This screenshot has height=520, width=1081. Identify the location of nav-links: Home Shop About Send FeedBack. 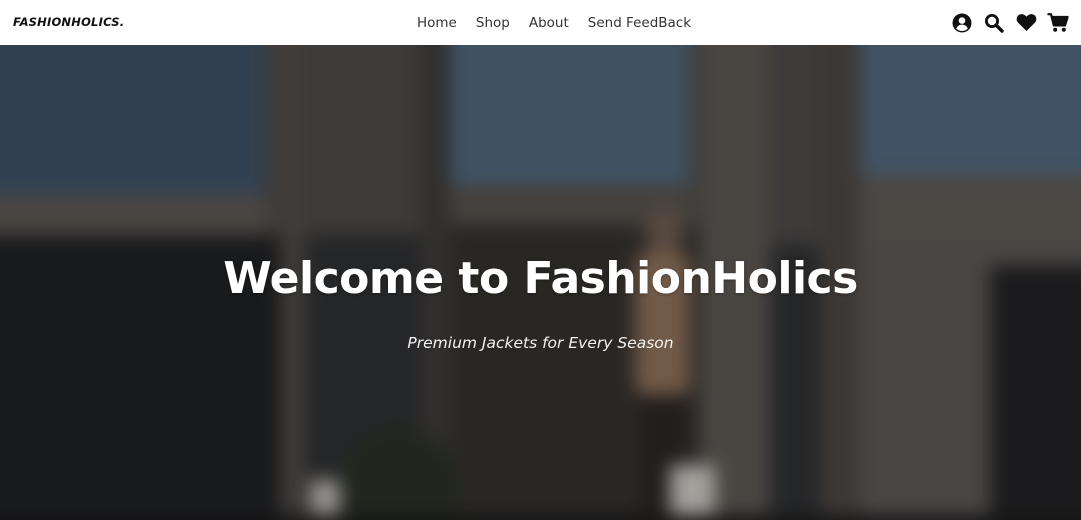
(563, 22).